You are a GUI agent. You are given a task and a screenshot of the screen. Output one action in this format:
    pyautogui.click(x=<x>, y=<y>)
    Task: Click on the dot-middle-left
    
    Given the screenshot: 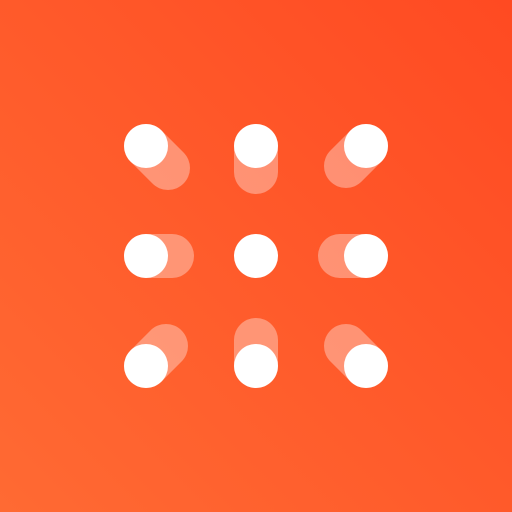 What is the action you would take?
    pyautogui.click(x=146, y=256)
    